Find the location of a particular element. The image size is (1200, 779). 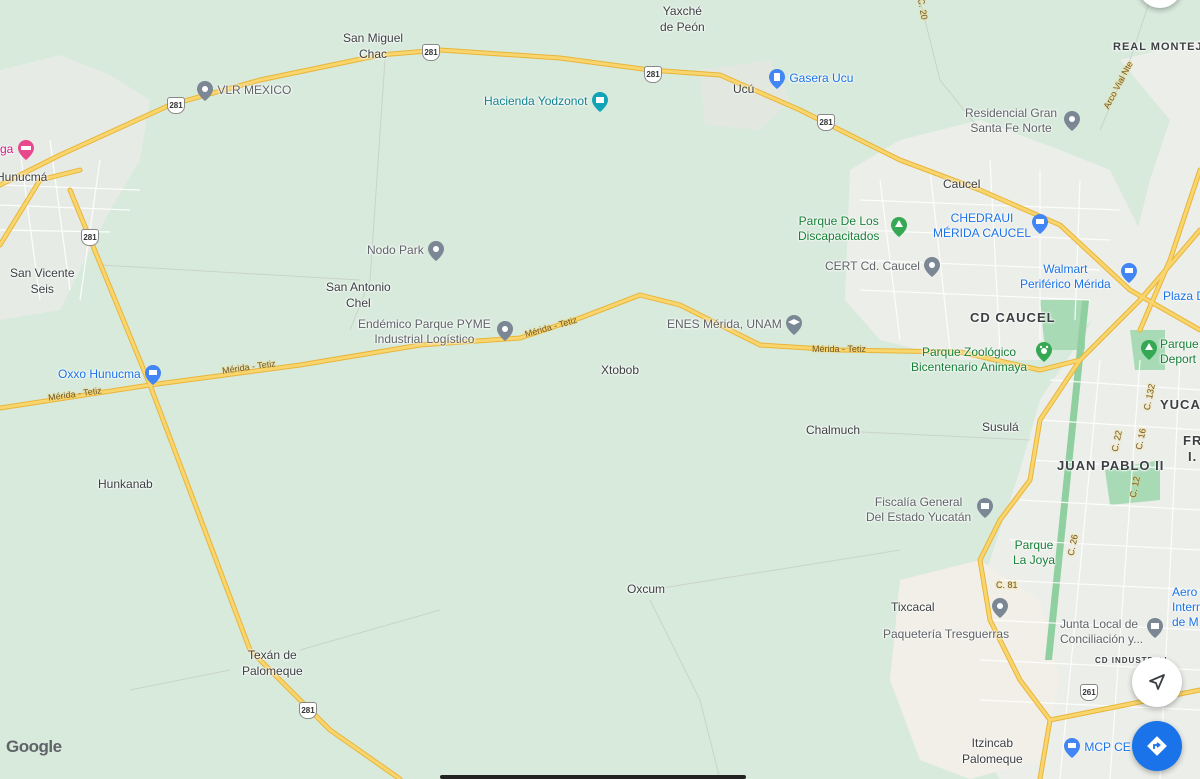

poi-residencial: Residencial Gran Santa Fe Norte is located at coordinates (1022, 121).